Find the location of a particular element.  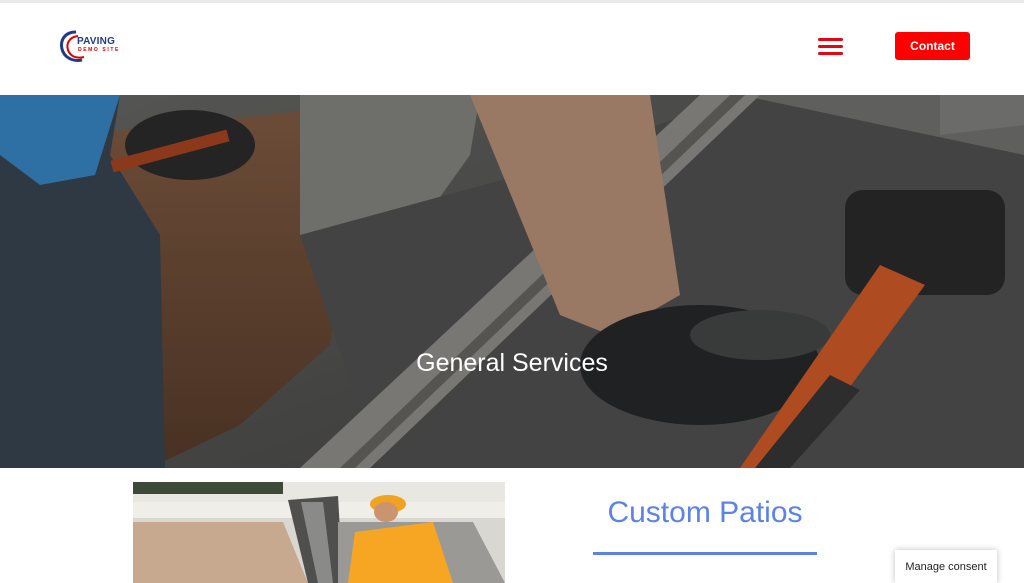

custom-patios-image is located at coordinates (319, 532).